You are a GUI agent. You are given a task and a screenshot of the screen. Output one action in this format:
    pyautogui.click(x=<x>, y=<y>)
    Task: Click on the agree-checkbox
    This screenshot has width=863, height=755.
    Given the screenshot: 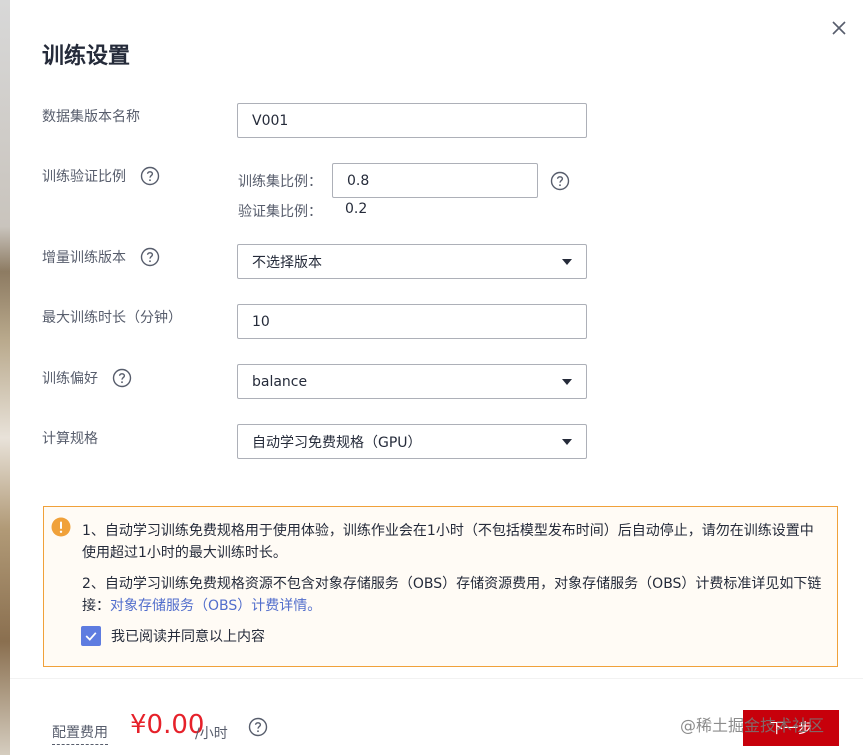 What is the action you would take?
    pyautogui.click(x=91, y=636)
    